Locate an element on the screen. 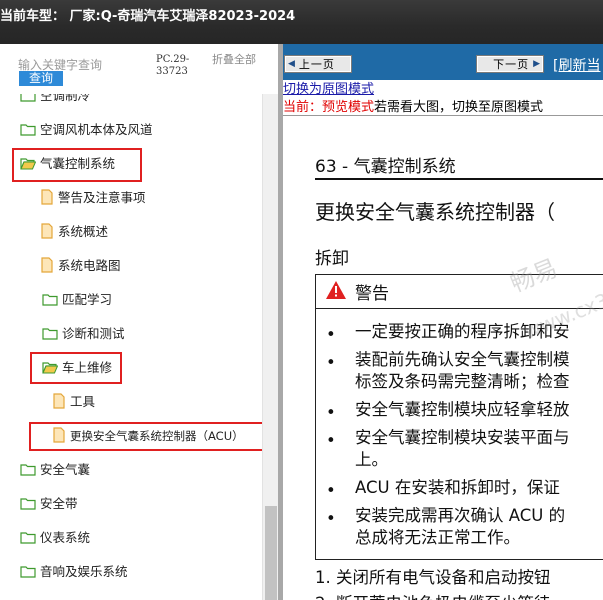  warning-item: 装配前先确认安全气囊控制模 is located at coordinates (462, 359).